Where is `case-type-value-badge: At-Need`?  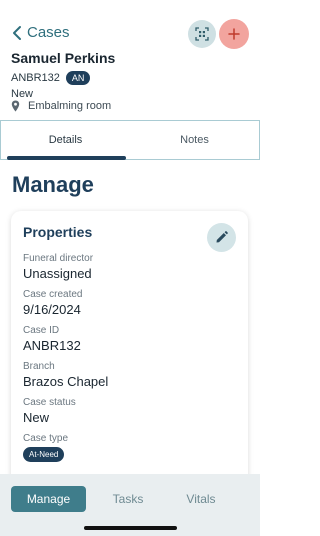 case-type-value-badge: At-Need is located at coordinates (44, 454).